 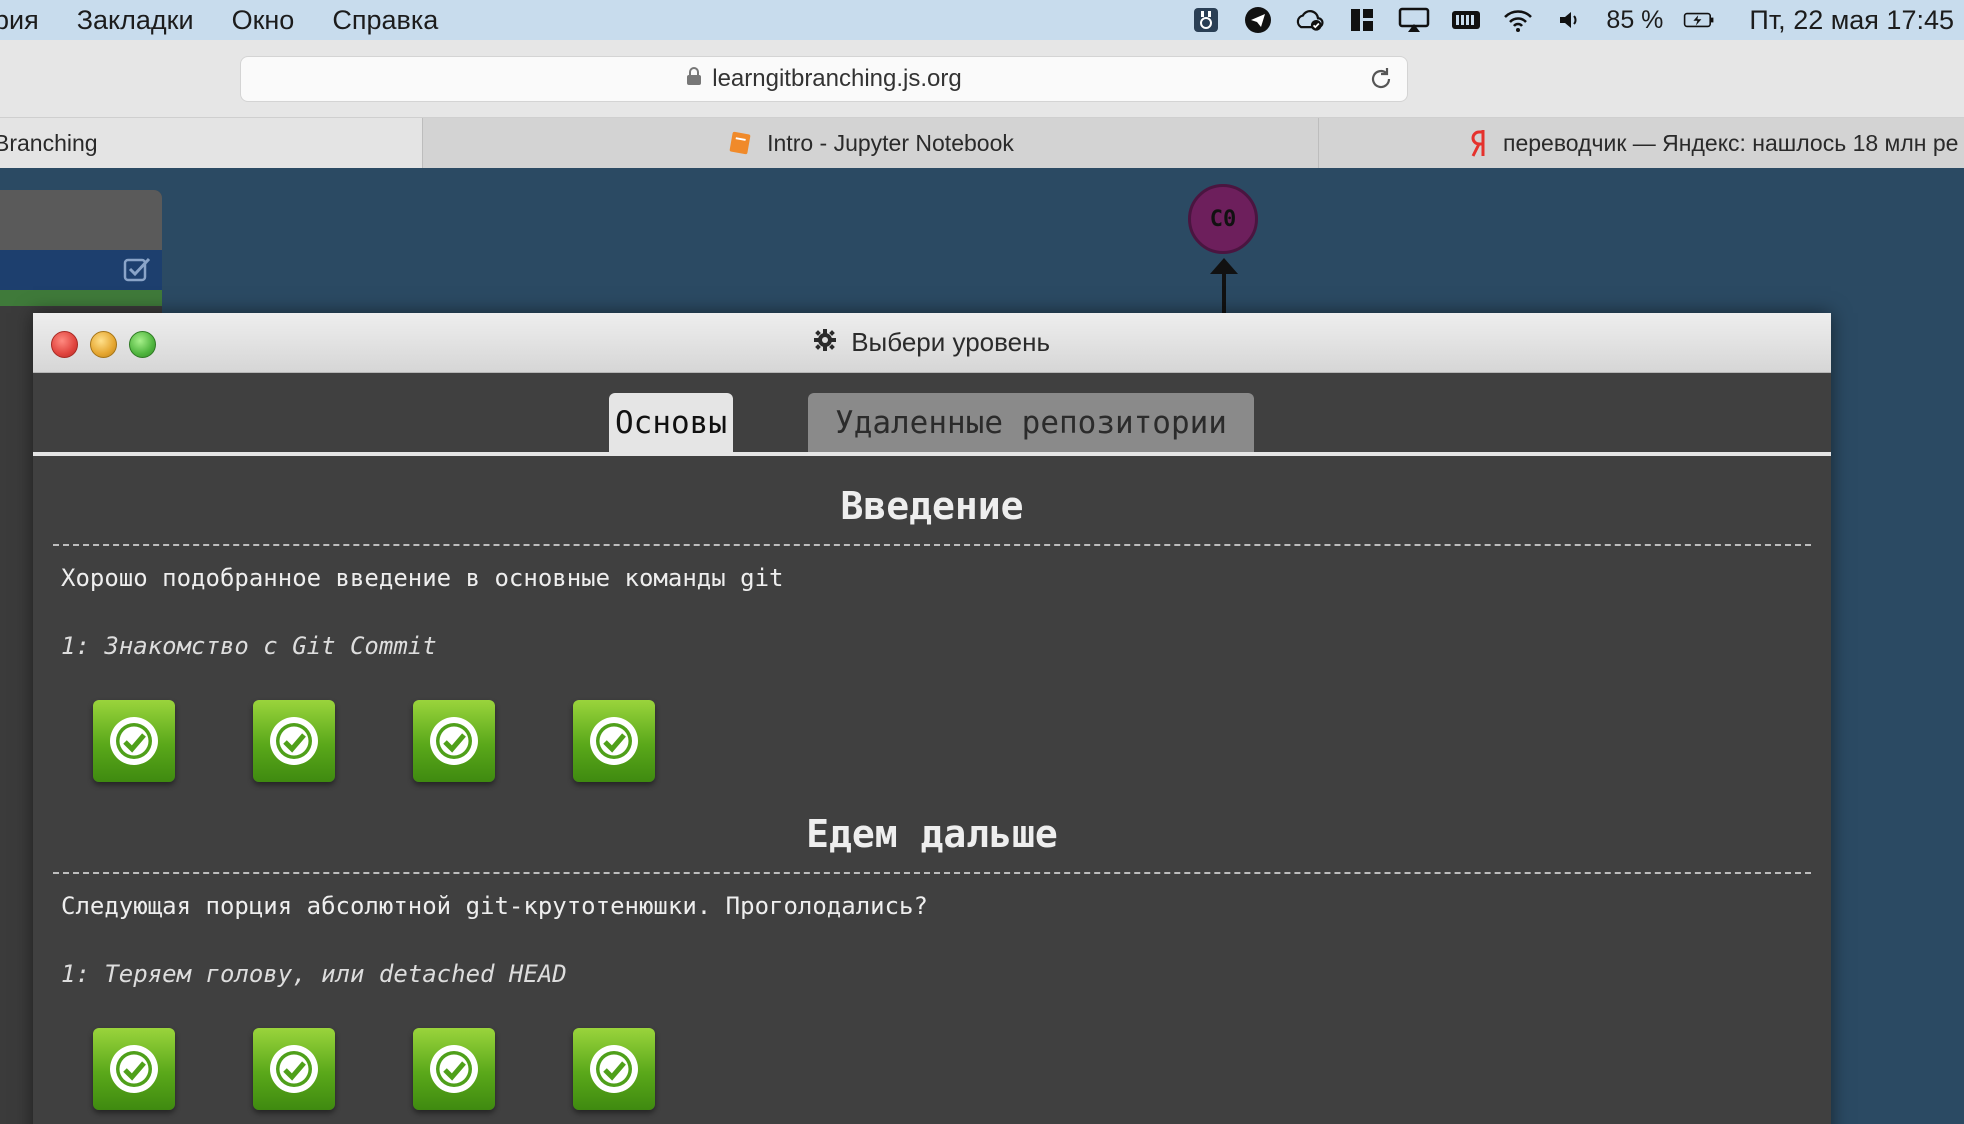 What do you see at coordinates (1310, 20) in the screenshot?
I see `icloud-sync-icon` at bounding box center [1310, 20].